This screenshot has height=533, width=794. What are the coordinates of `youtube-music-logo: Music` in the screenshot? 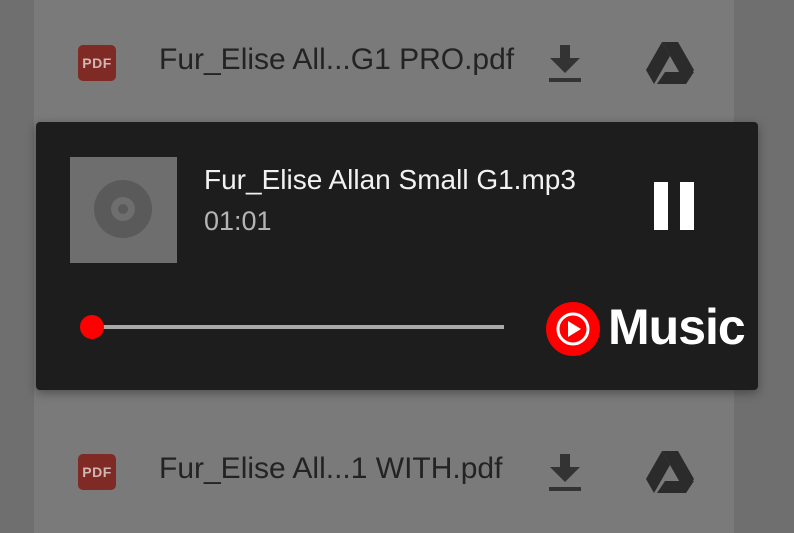 It's located at (646, 327).